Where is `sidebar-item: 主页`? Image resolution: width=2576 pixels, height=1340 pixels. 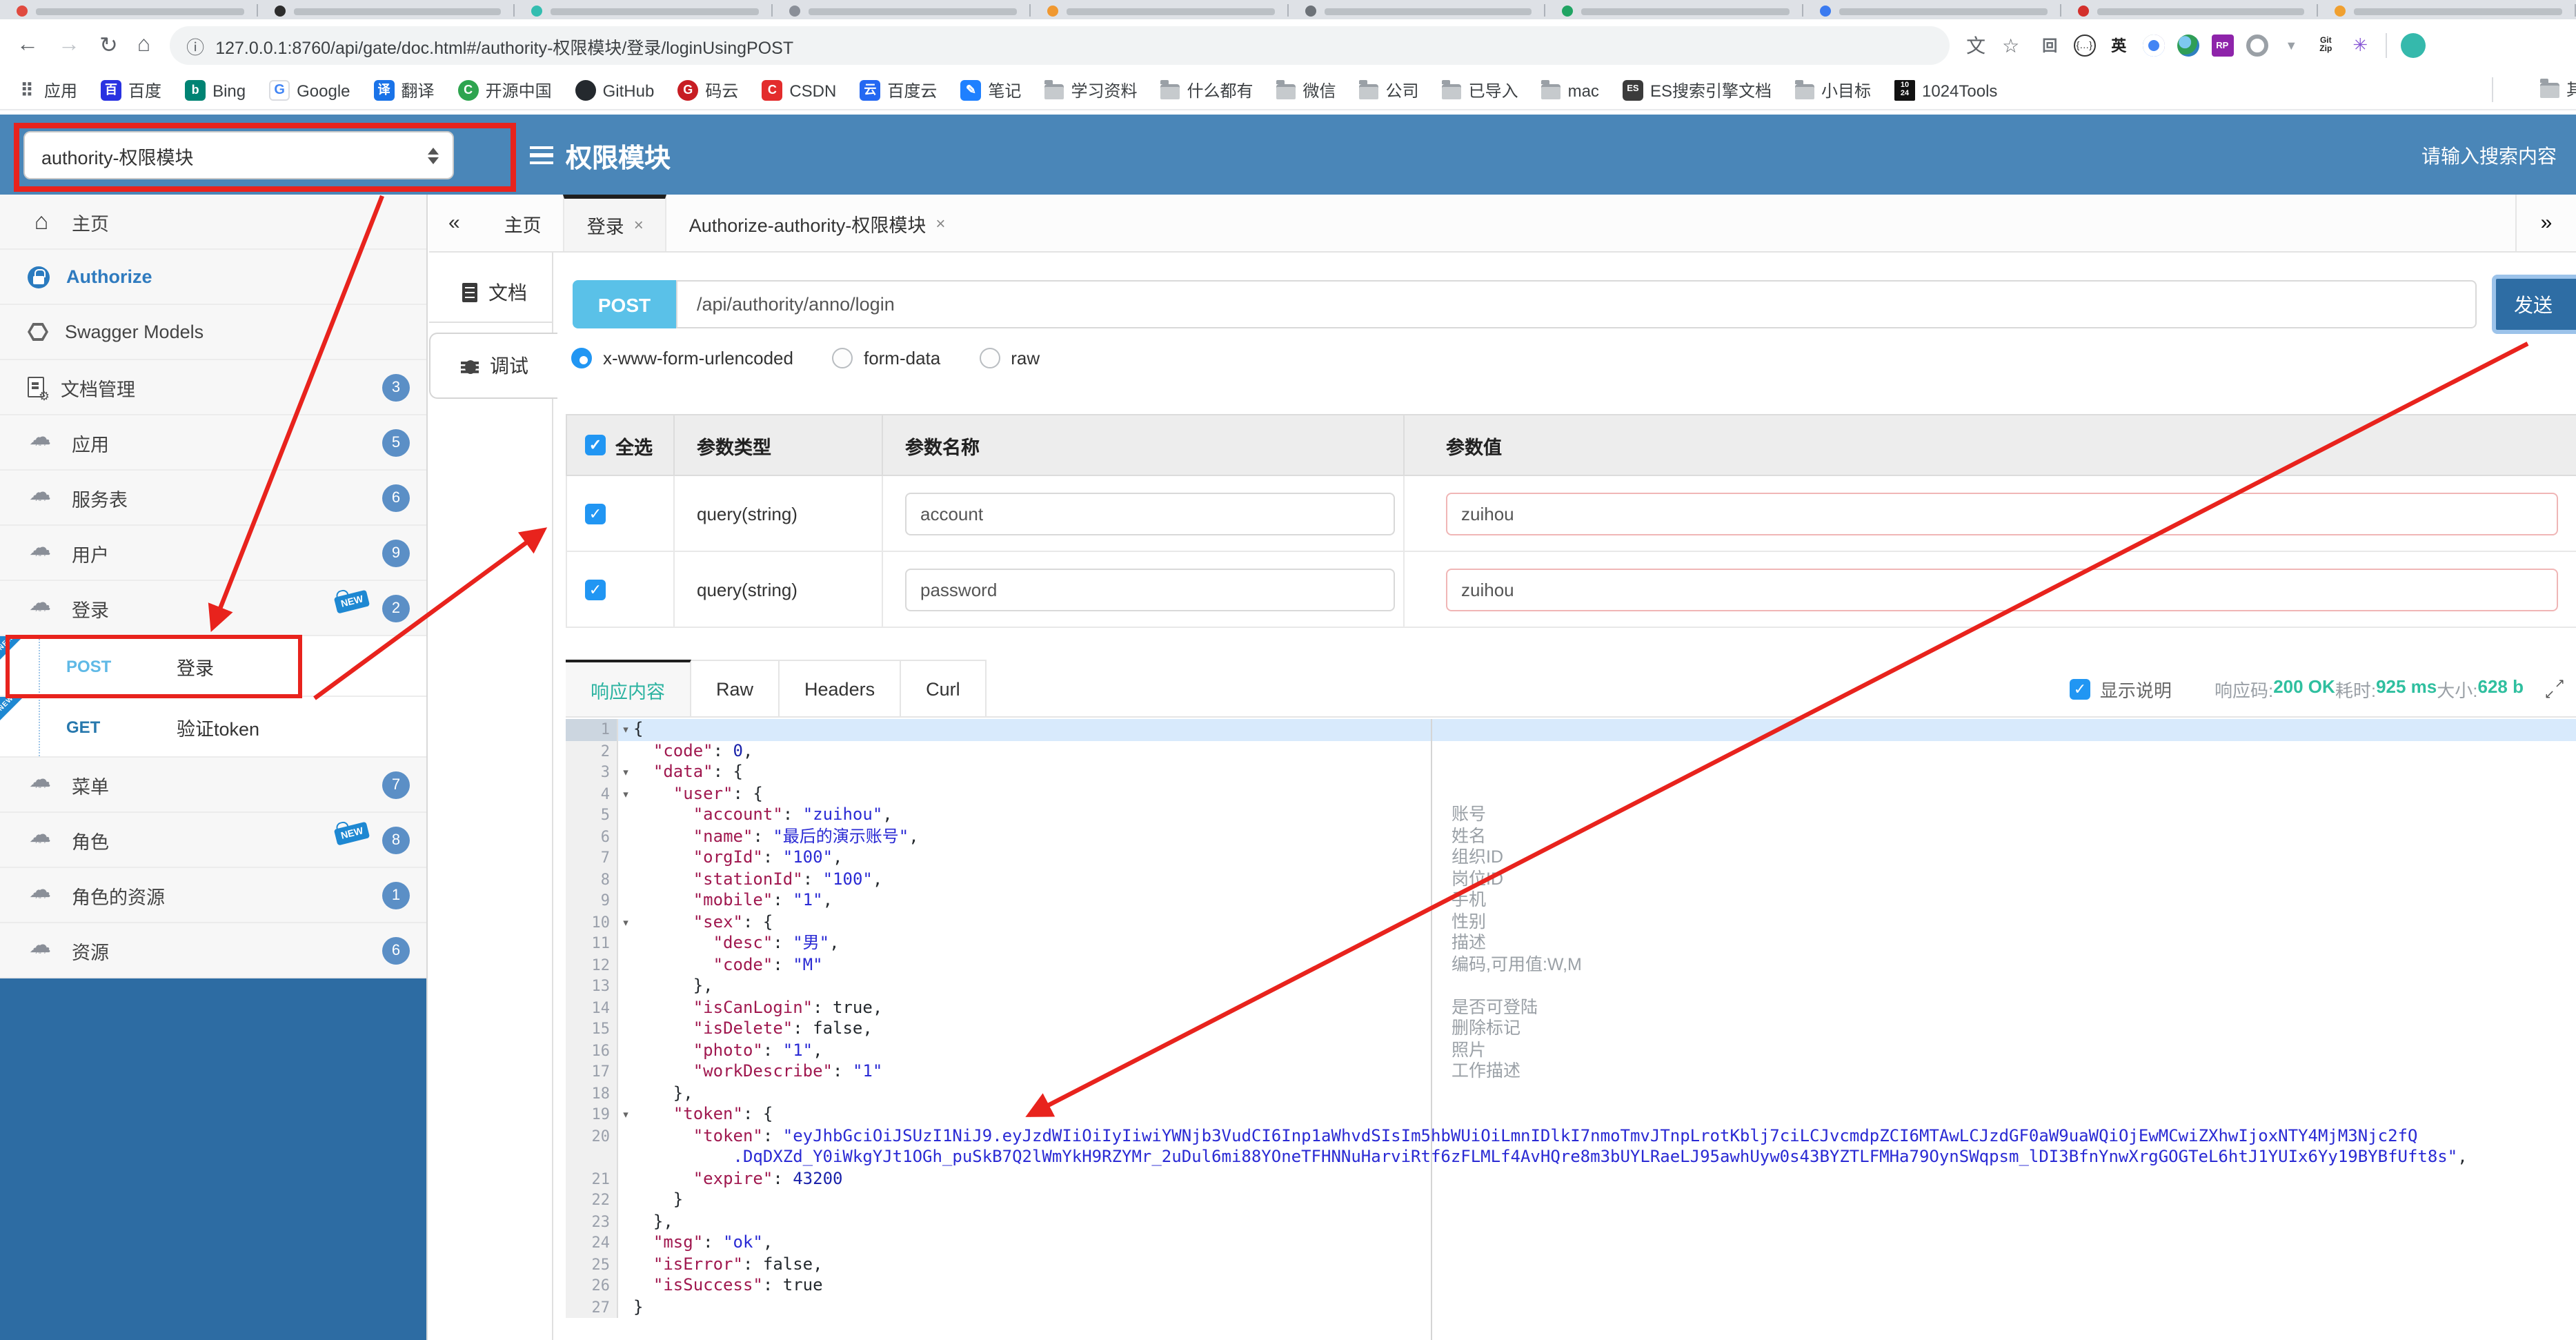
sidebar-item: 主页 is located at coordinates (213, 222).